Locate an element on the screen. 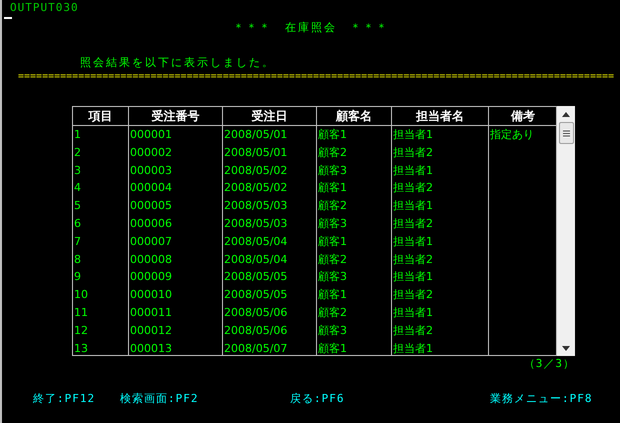  table-cell: 10 is located at coordinates (101, 295).